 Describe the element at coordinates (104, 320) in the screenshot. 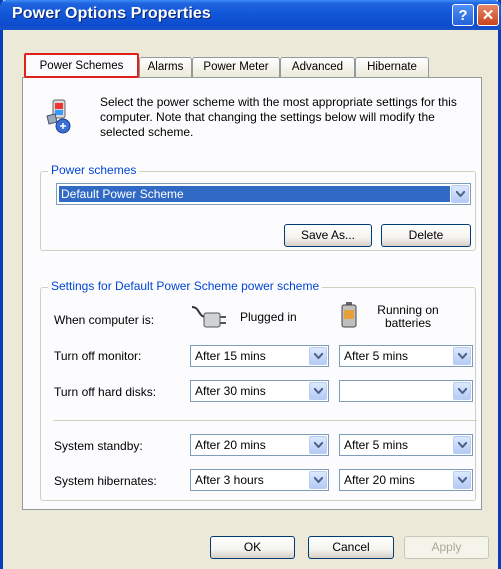

I see `when-computer-is-label: When computer is:` at that location.